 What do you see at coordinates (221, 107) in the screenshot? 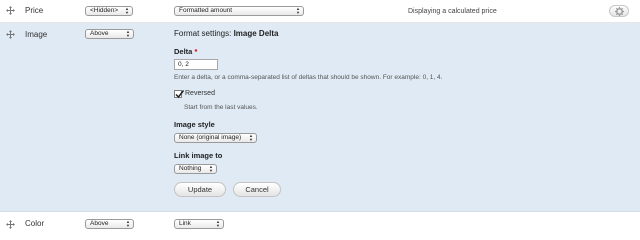
I see `reversed-description: Start from the last values.` at bounding box center [221, 107].